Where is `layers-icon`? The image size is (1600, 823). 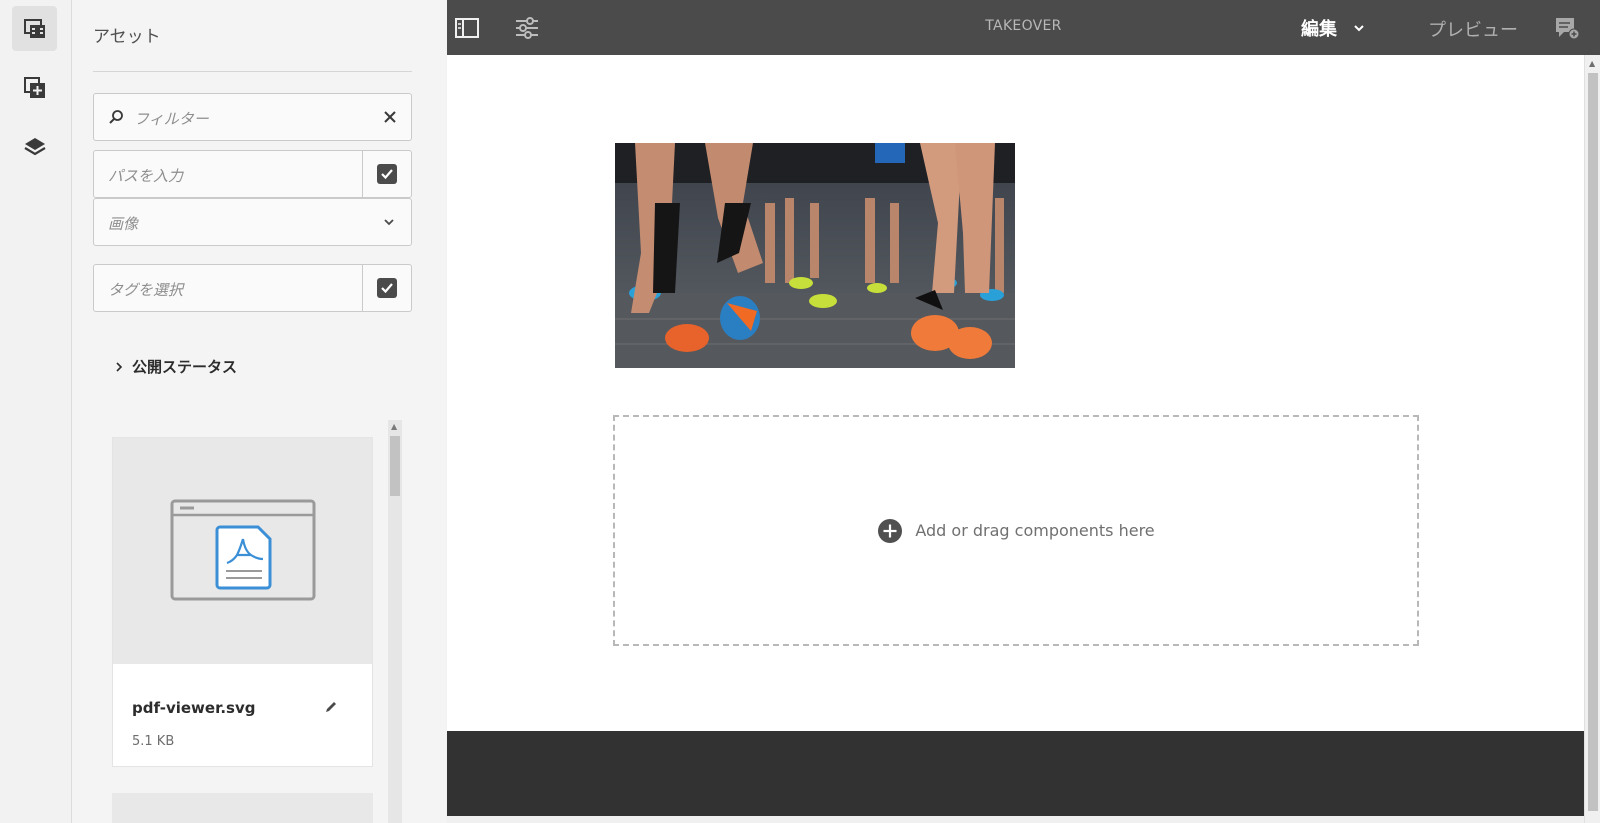 layers-icon is located at coordinates (34, 146).